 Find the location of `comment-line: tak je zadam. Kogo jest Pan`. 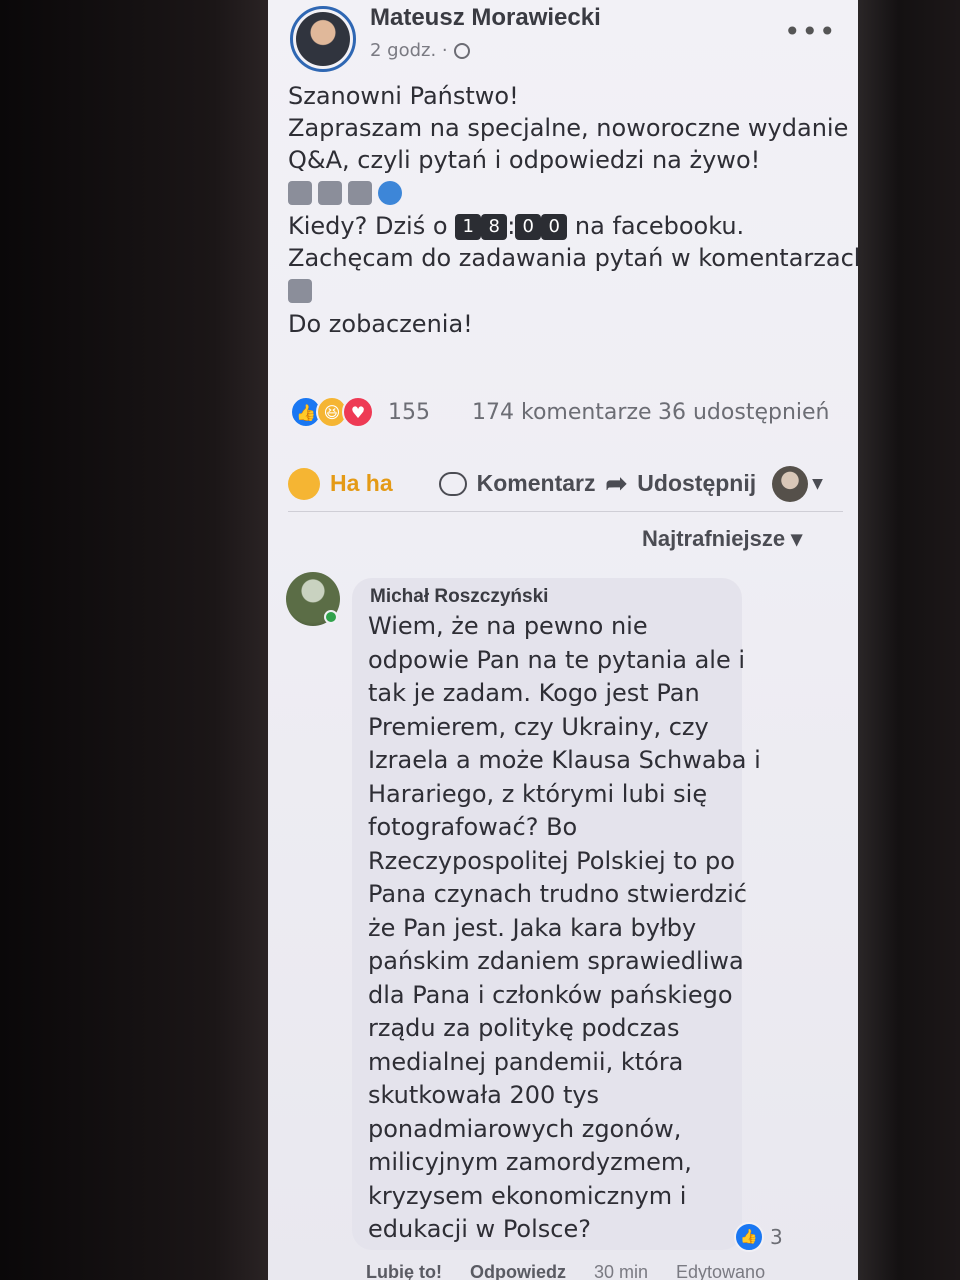

comment-line: tak je zadam. Kogo jest Pan is located at coordinates (534, 693).